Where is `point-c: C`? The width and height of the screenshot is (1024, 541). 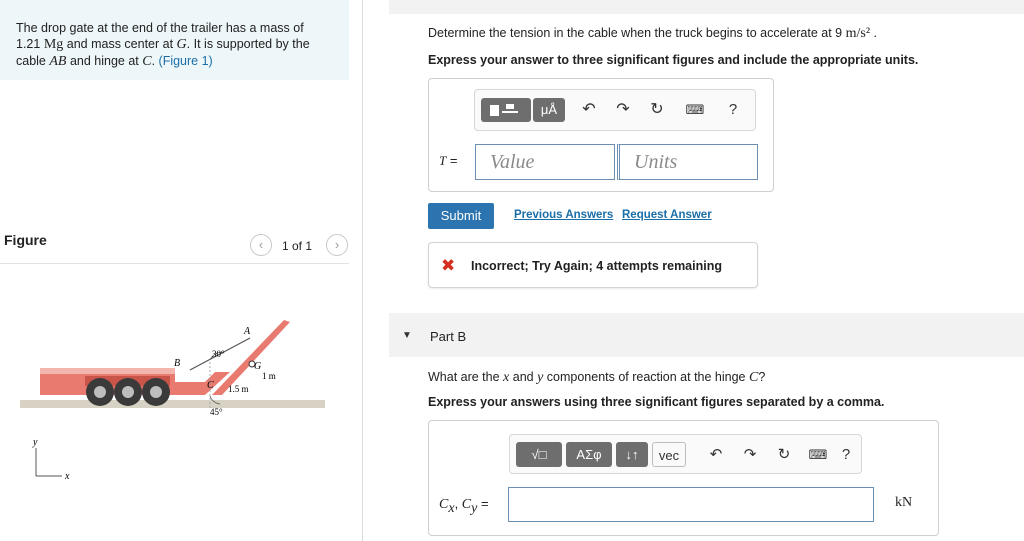 point-c: C is located at coordinates (147, 61).